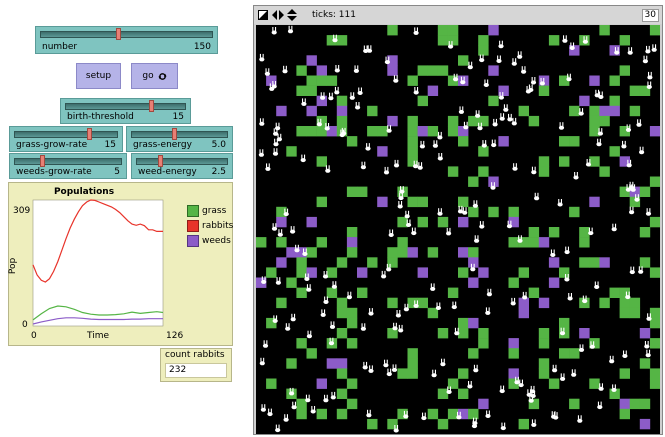 The height and width of the screenshot is (437, 665). I want to click on monitor-value: 232, so click(196, 370).